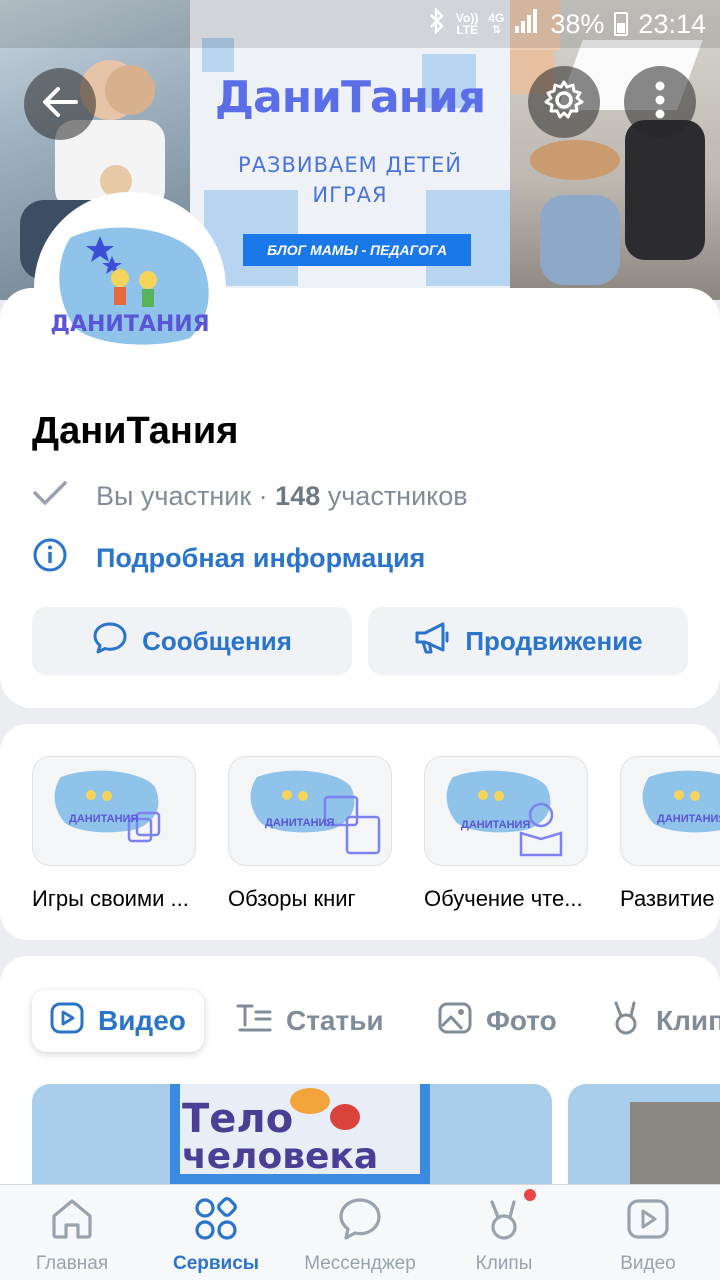  I want to click on tab-photos-label: Фото, so click(521, 1020).